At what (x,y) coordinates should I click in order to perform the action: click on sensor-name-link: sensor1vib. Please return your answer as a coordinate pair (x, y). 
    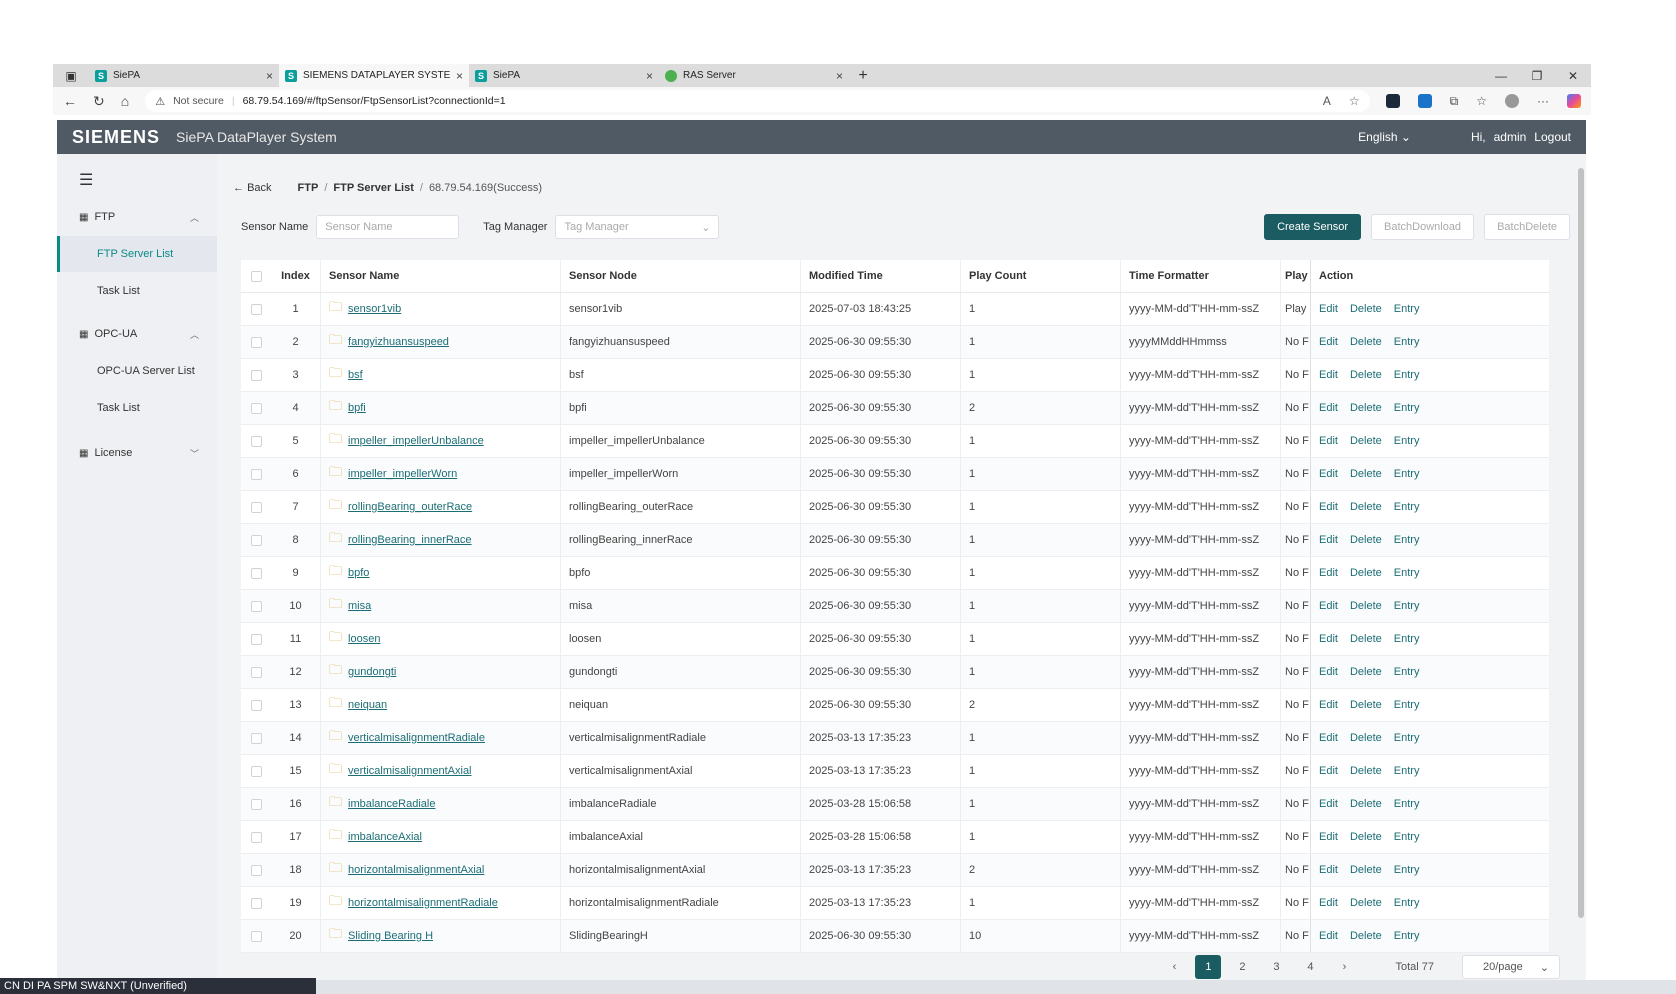
    Looking at the image, I should click on (374, 309).